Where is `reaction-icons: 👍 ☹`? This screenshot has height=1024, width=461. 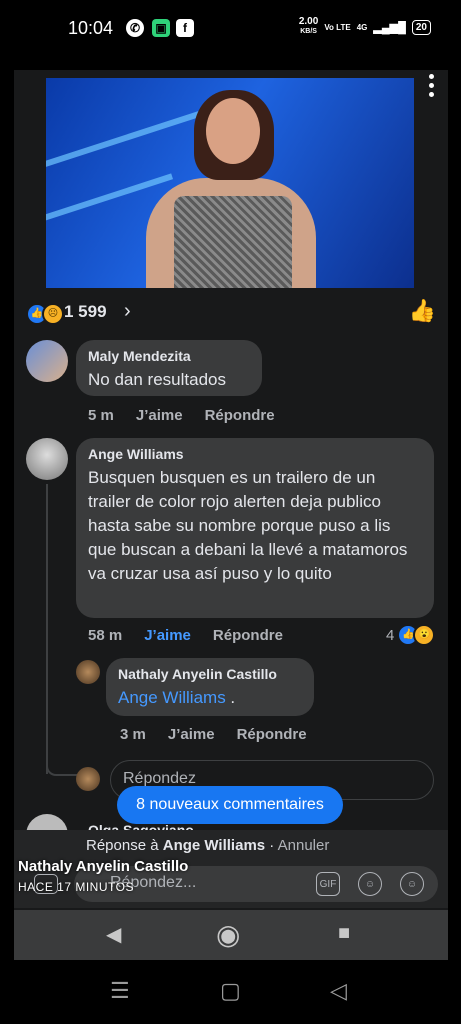 reaction-icons: 👍 ☹ is located at coordinates (45, 314).